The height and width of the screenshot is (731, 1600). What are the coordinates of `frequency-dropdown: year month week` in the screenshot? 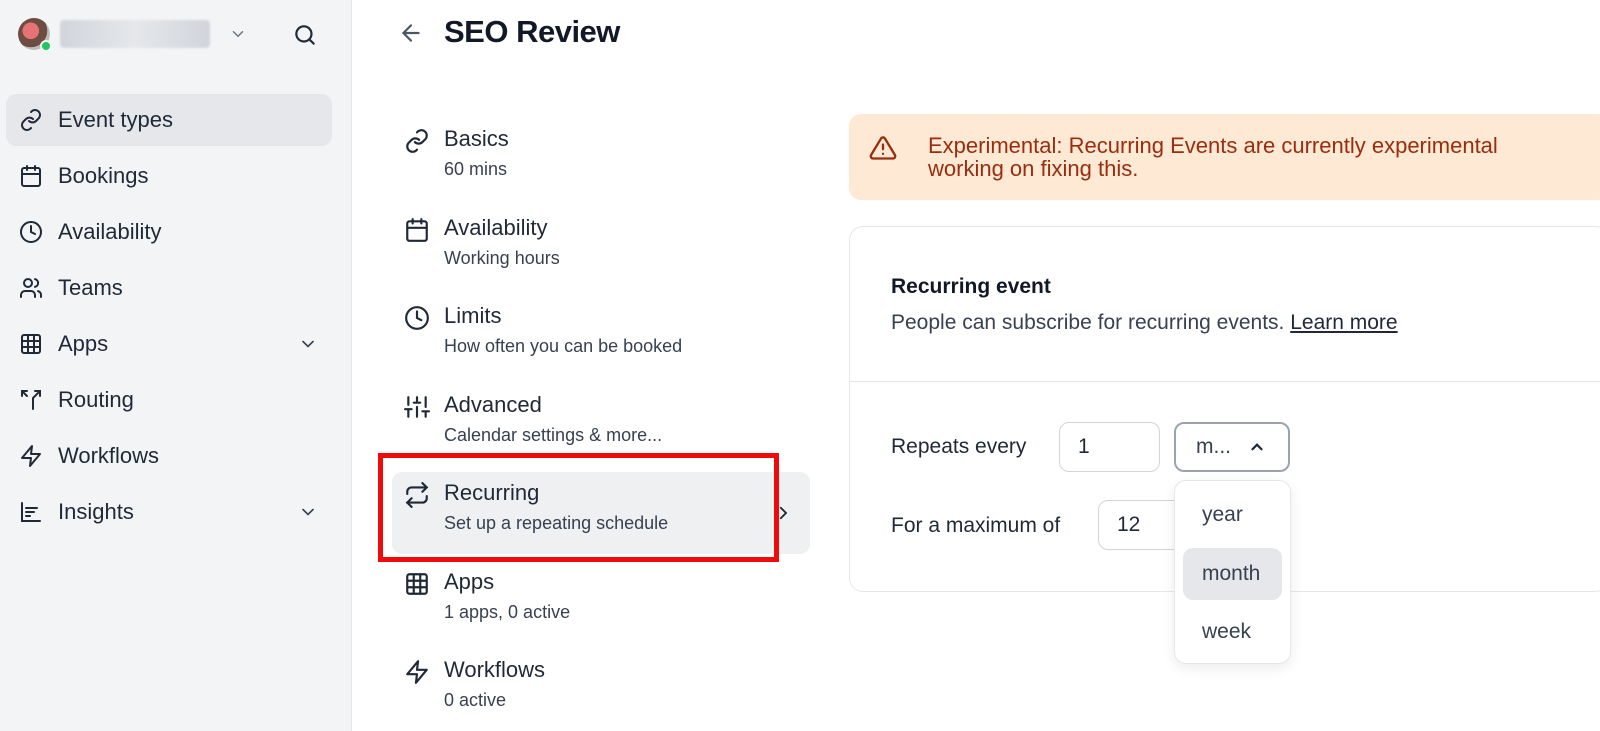 It's located at (1232, 572).